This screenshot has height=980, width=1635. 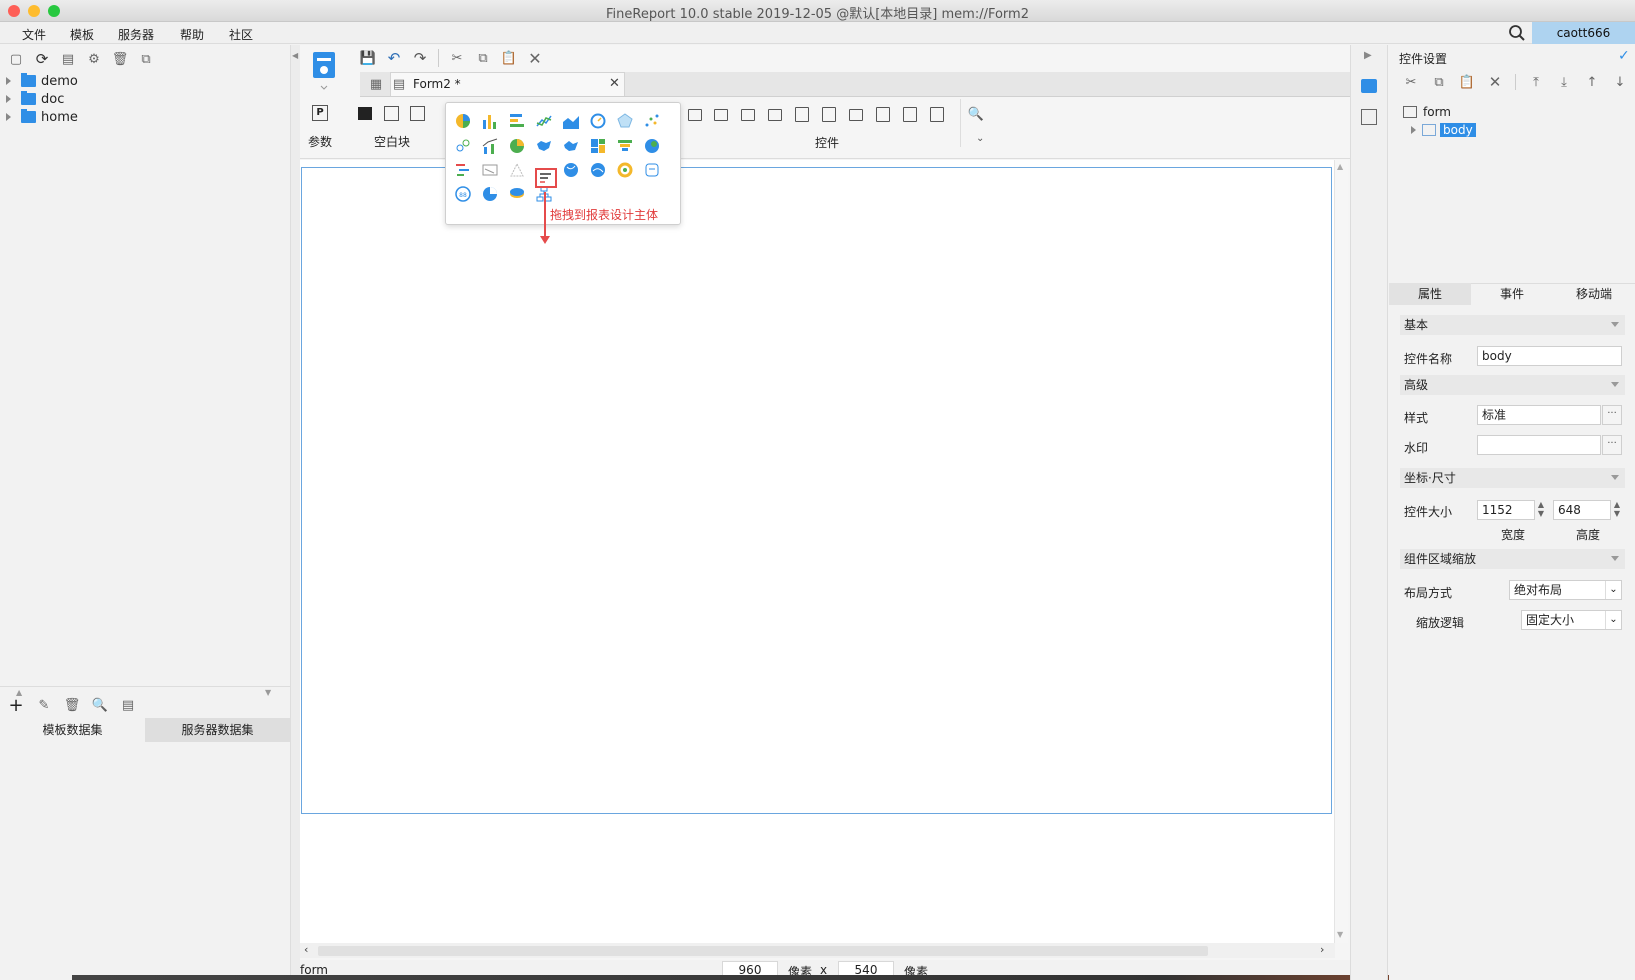 I want to click on multi-pie-chart-icon, so click(x=517, y=146).